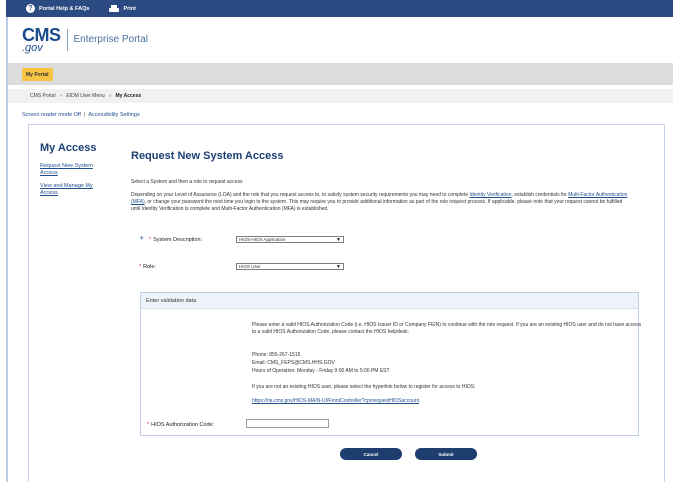 This screenshot has height=482, width=673. I want to click on breadcrumb-eidm-menu: EIDM User Menu, so click(85, 96).